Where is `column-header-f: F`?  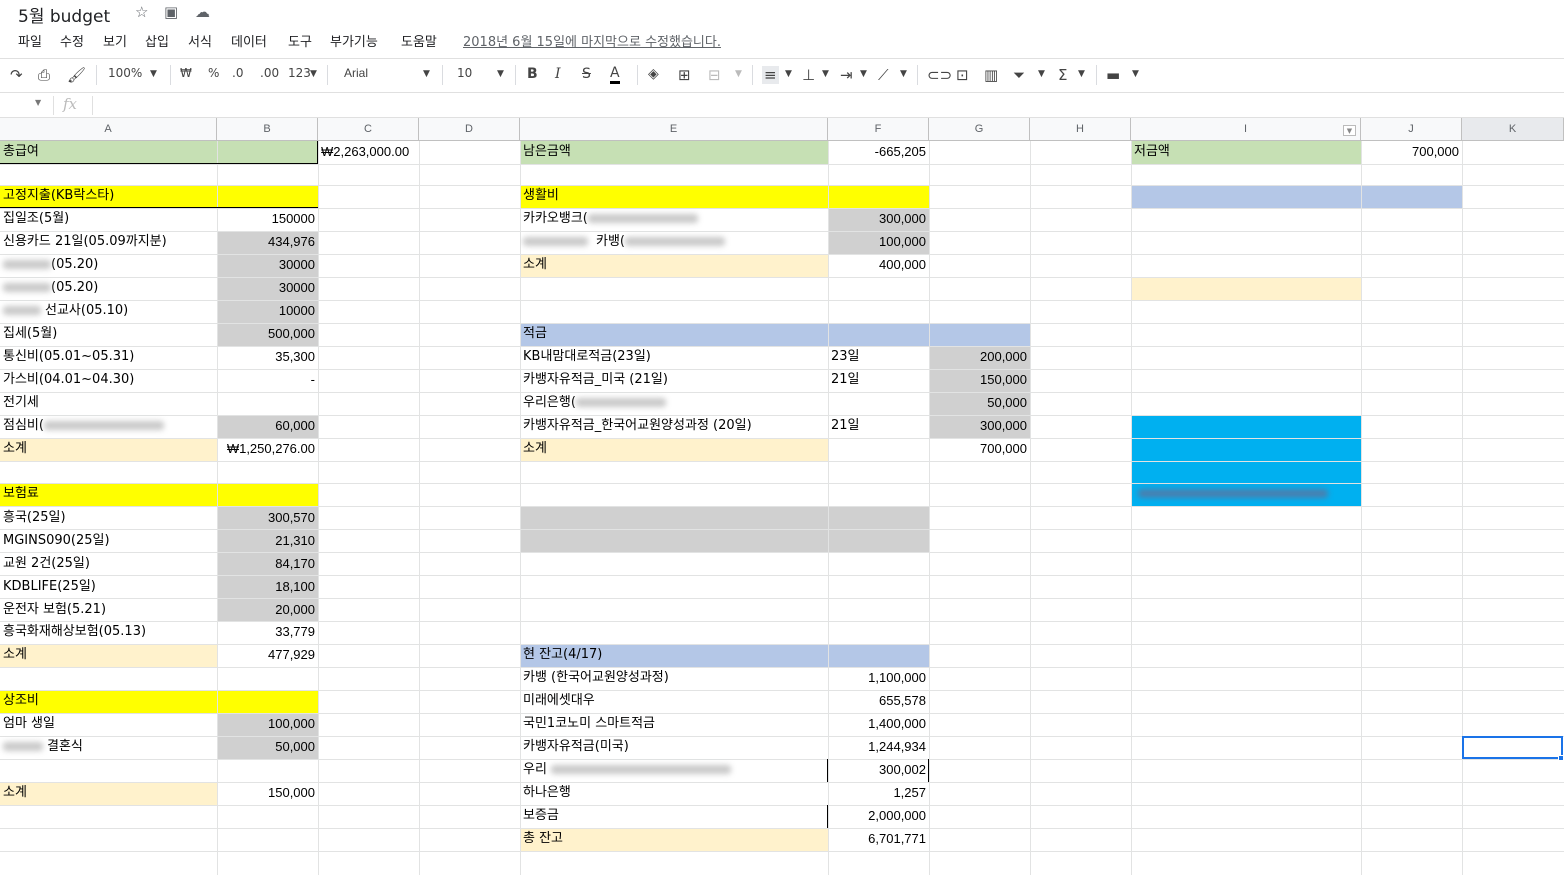 column-header-f: F is located at coordinates (878, 129).